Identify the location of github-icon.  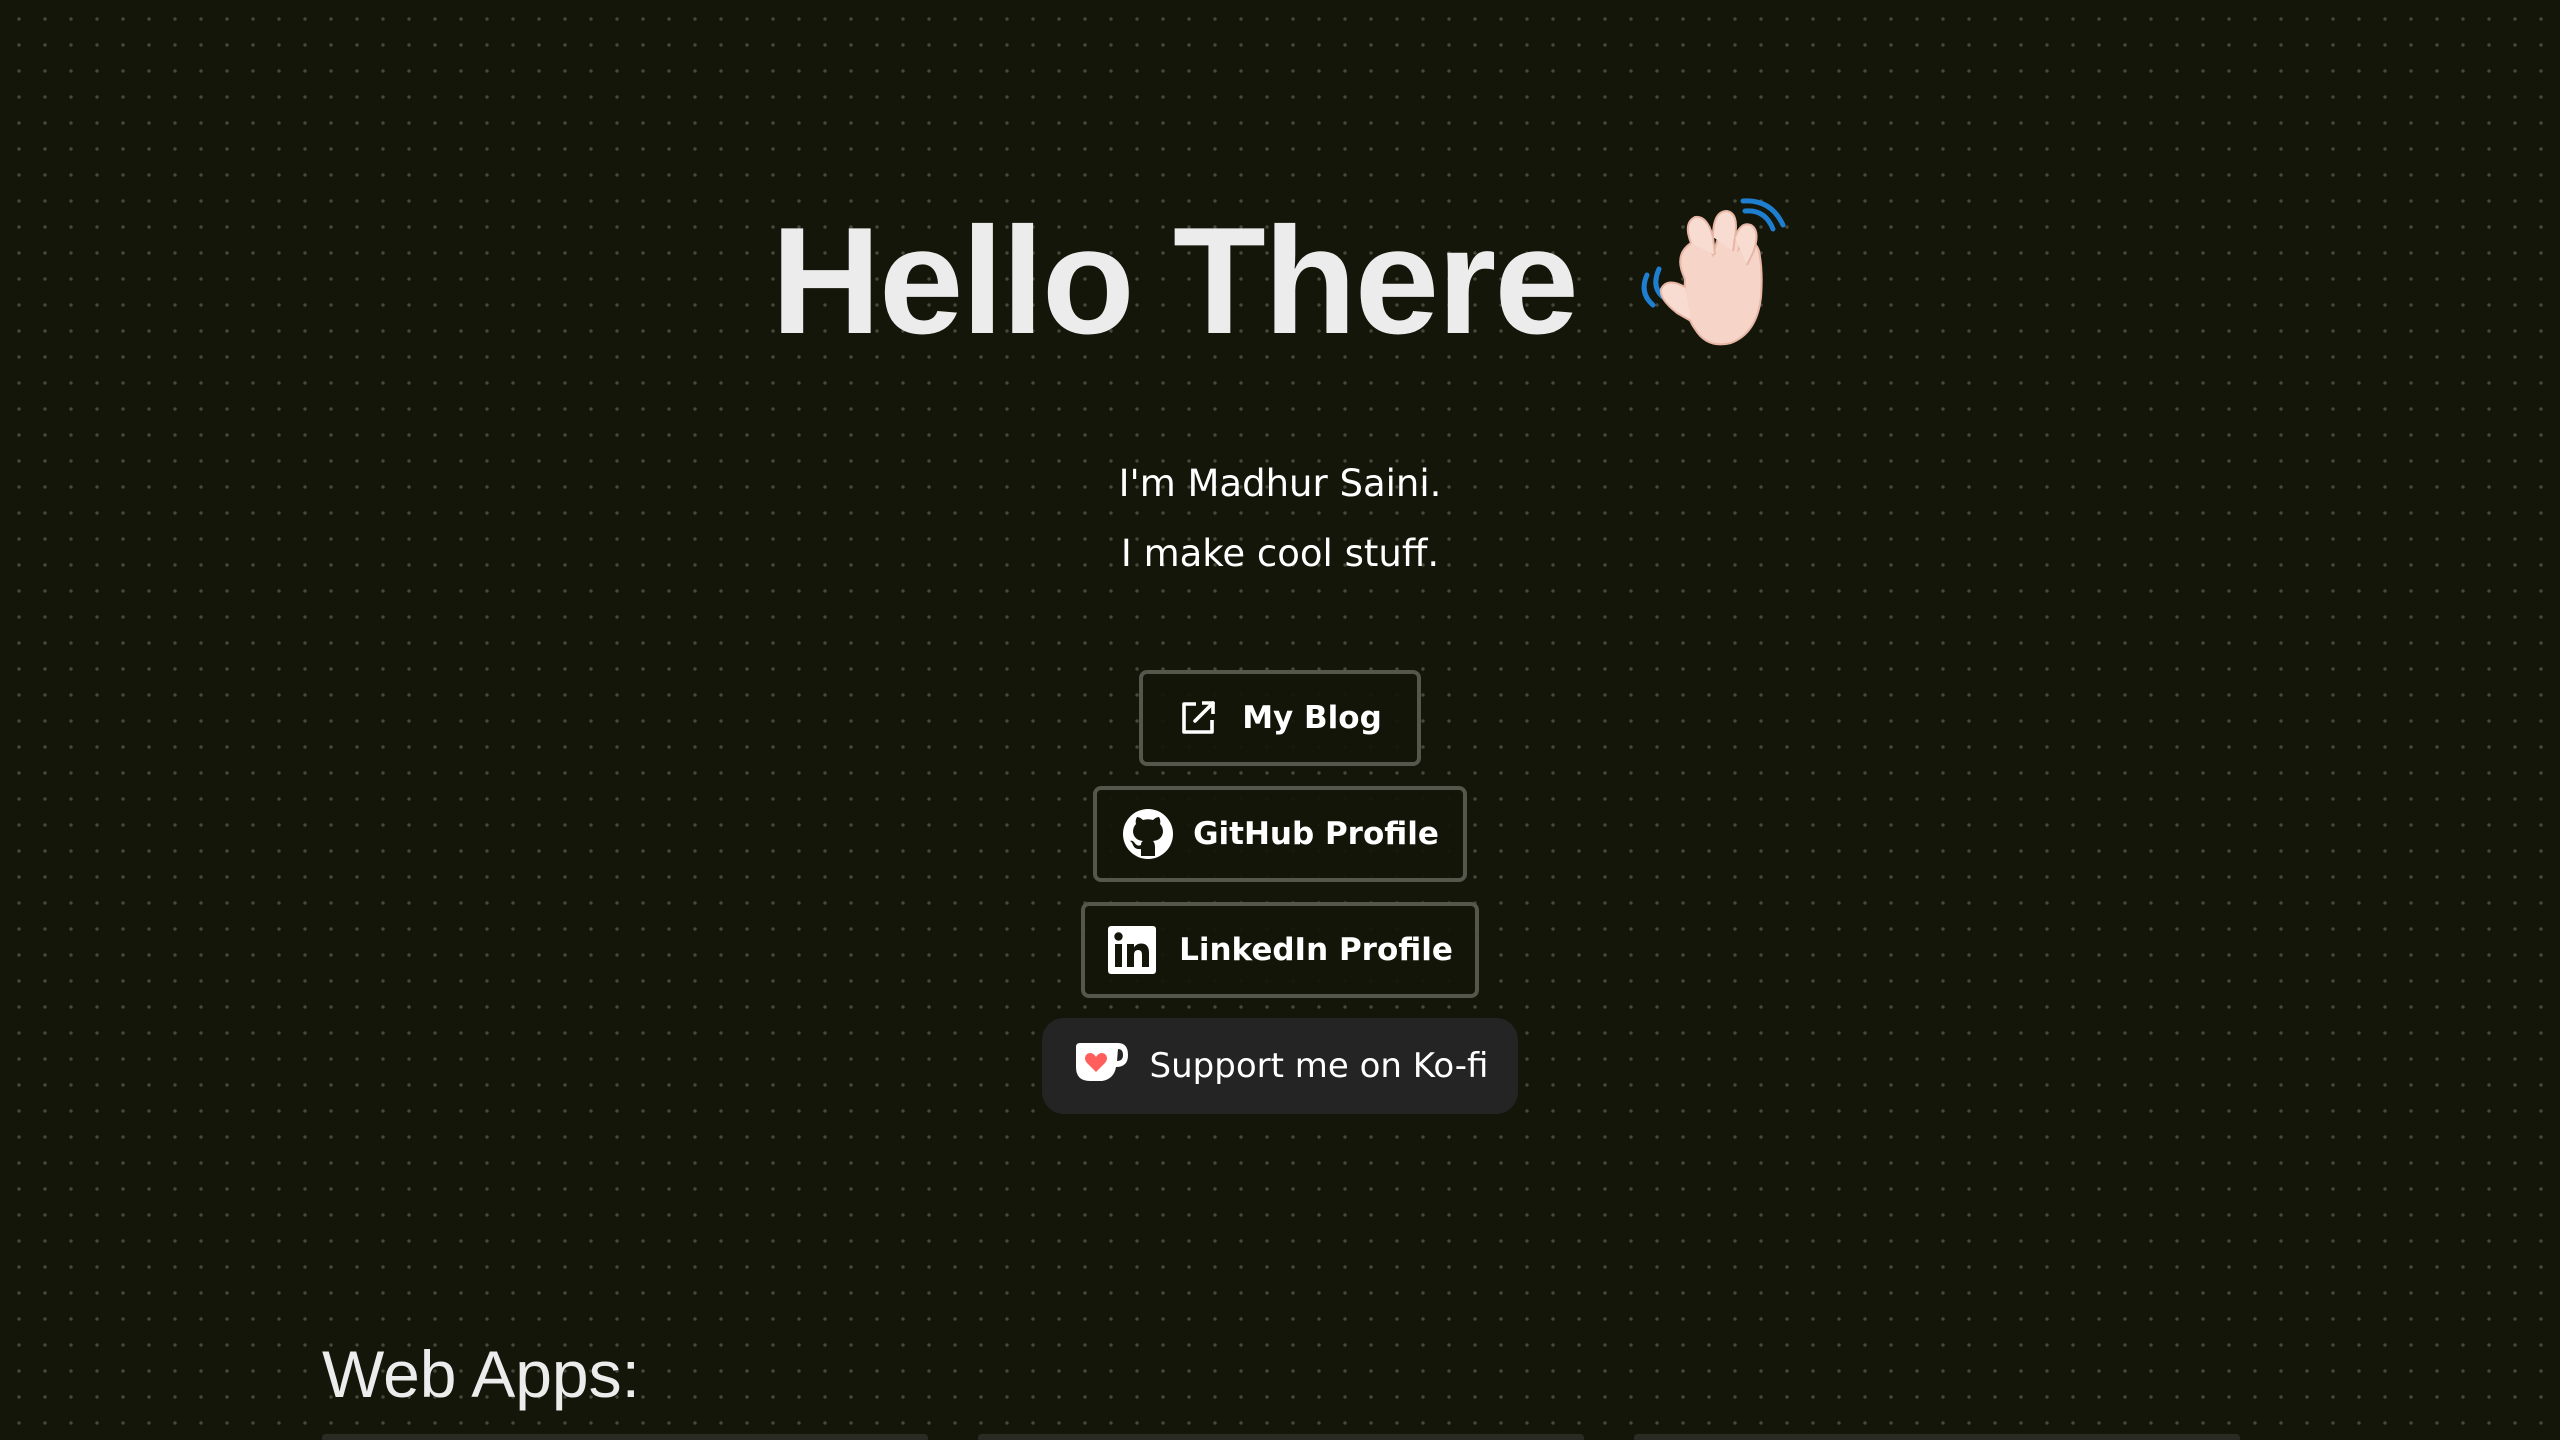
(1148, 834).